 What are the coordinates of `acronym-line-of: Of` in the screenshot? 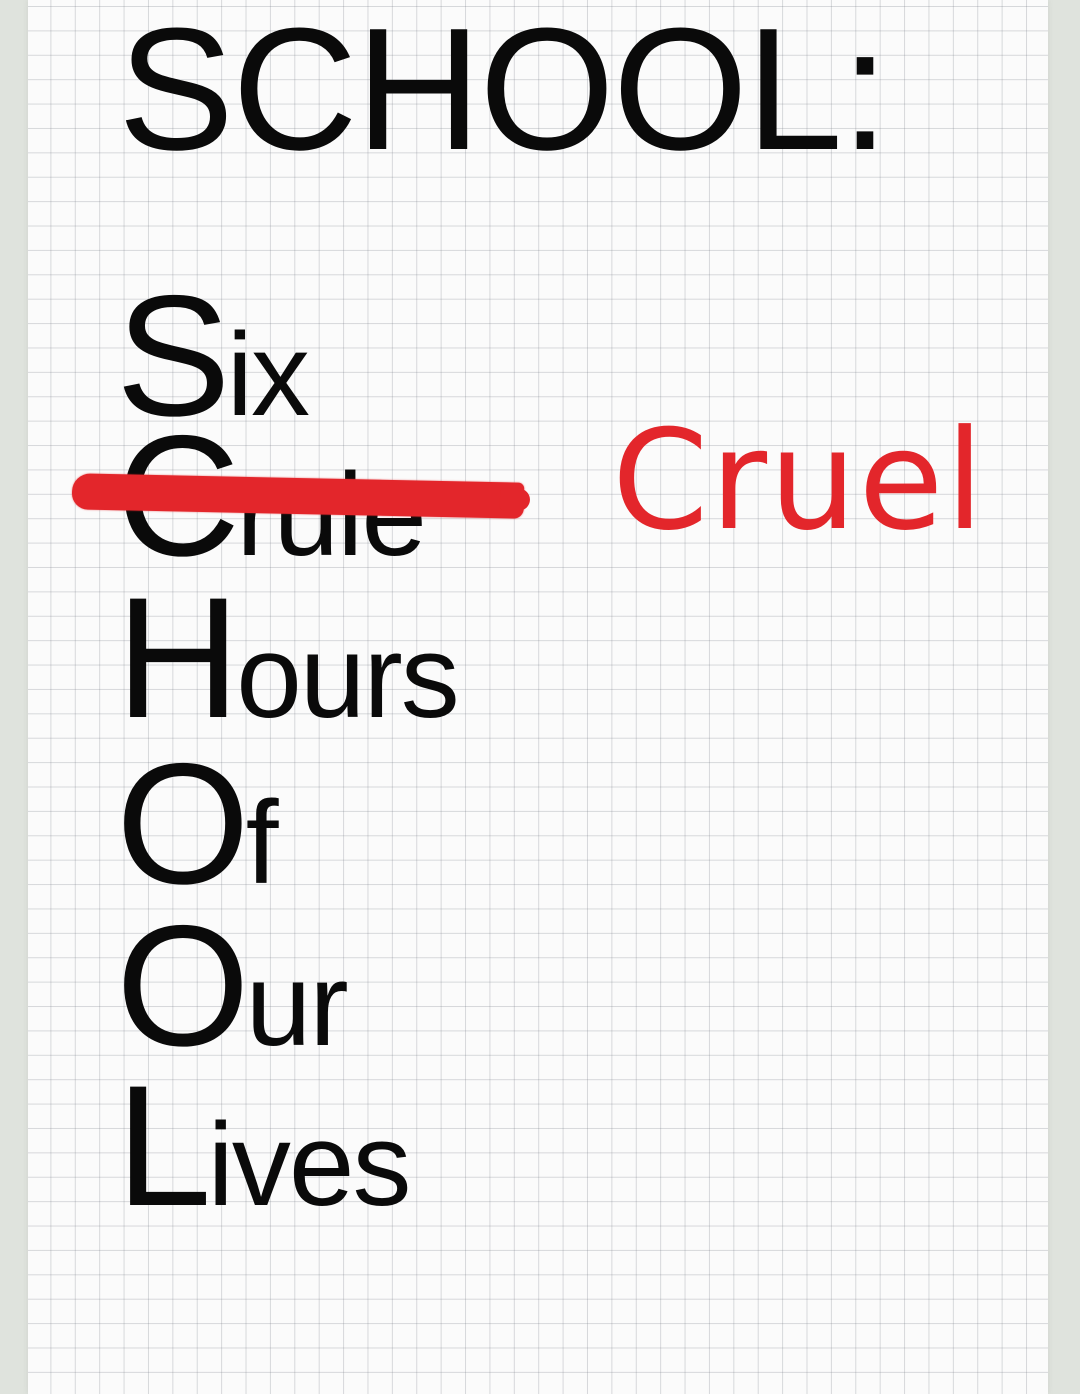 It's located at (197, 824).